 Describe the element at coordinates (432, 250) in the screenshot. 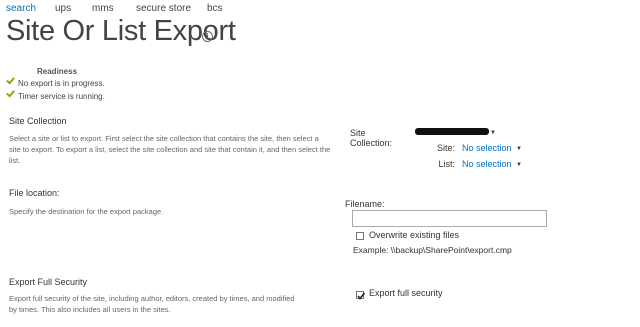

I see `filename-example: Example: \\backup\SharePoint\export.cmp` at that location.